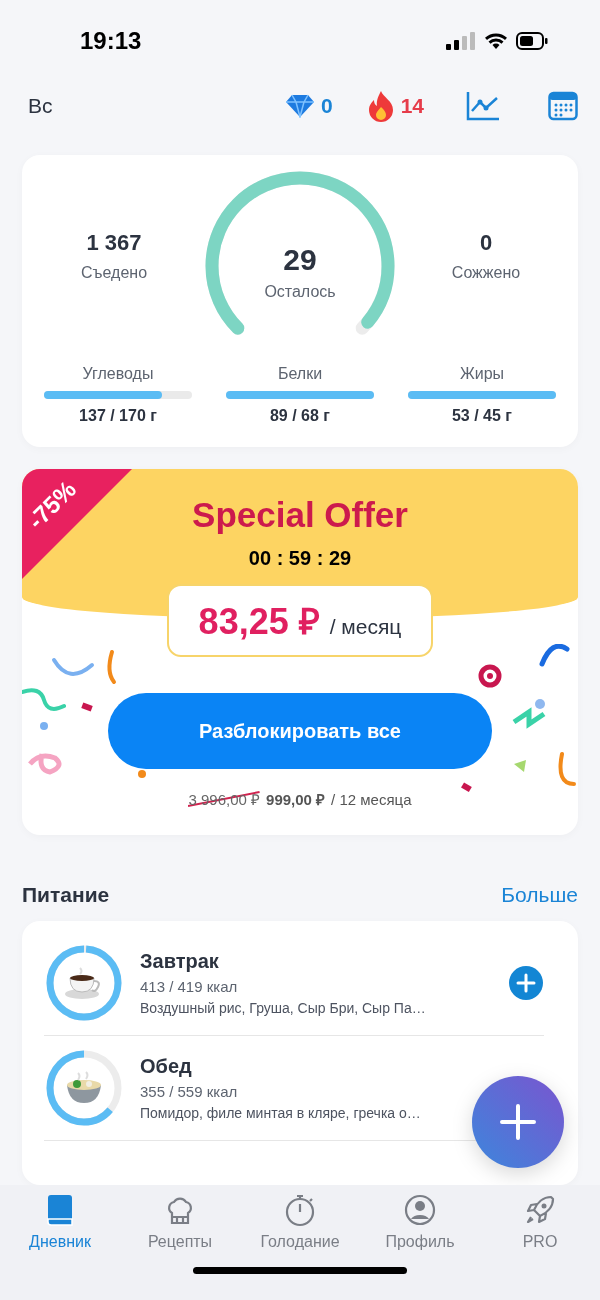 Image resolution: width=600 pixels, height=1300 pixels. What do you see at coordinates (365, 627) in the screenshot?
I see `price-period: / месяц` at bounding box center [365, 627].